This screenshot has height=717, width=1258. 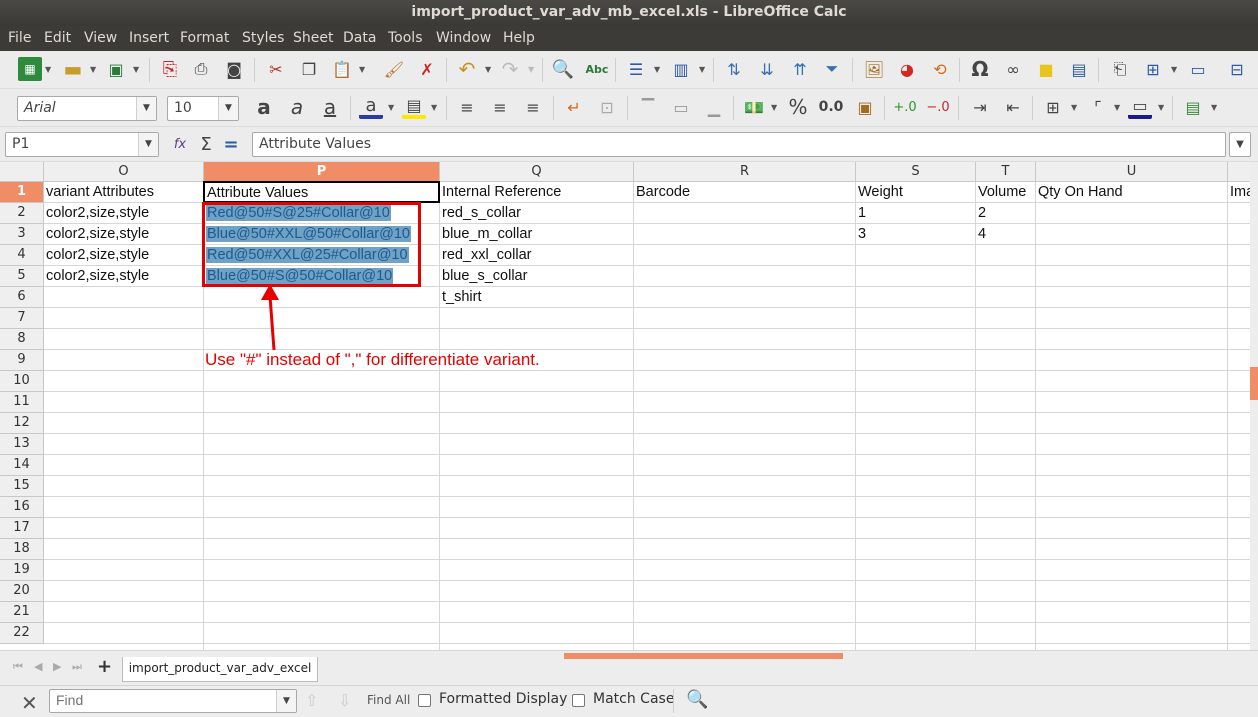 I want to click on menu-edit: Edit, so click(x=57, y=38).